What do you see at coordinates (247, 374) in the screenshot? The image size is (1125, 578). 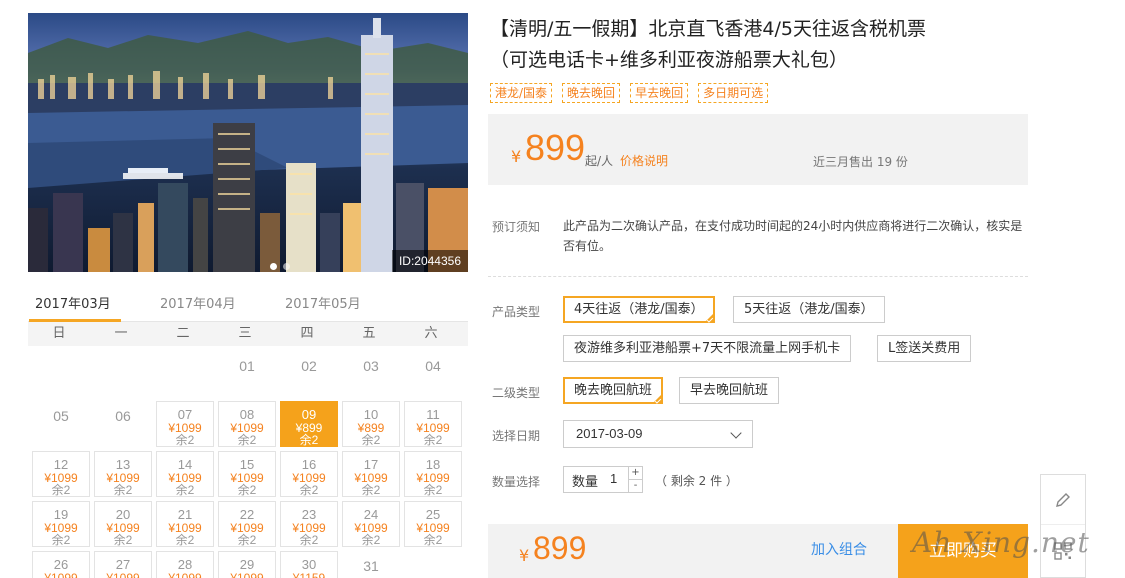 I see `calendar-day-01: 01` at bounding box center [247, 374].